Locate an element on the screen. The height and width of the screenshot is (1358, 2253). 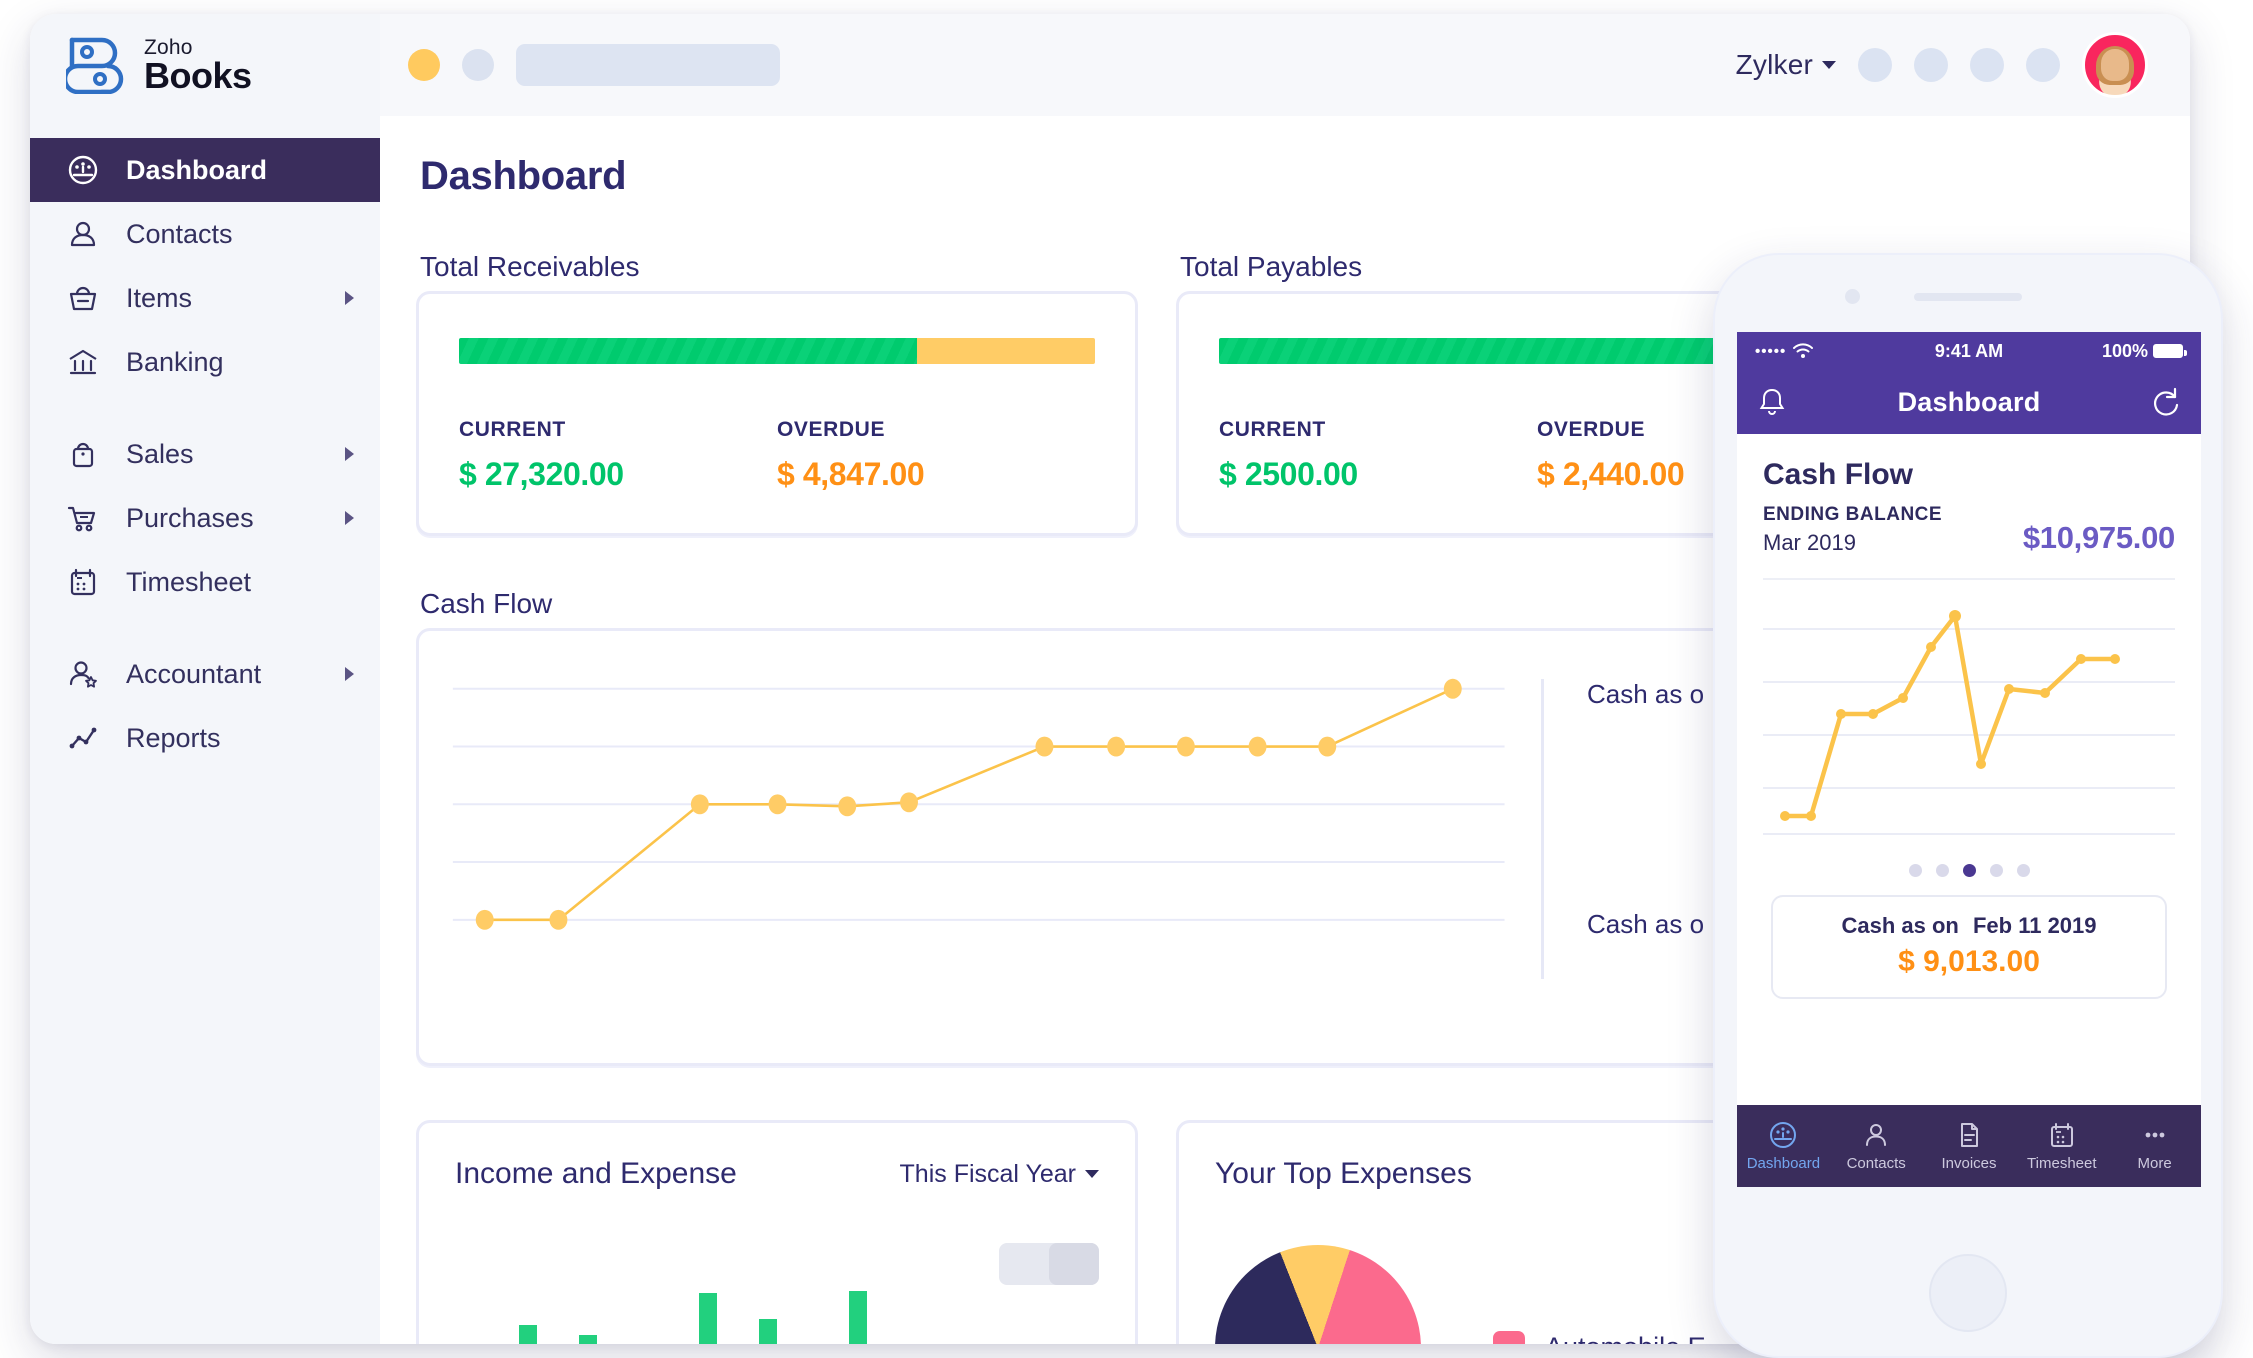
phone-tab-label-more: More is located at coordinates (2154, 1163).